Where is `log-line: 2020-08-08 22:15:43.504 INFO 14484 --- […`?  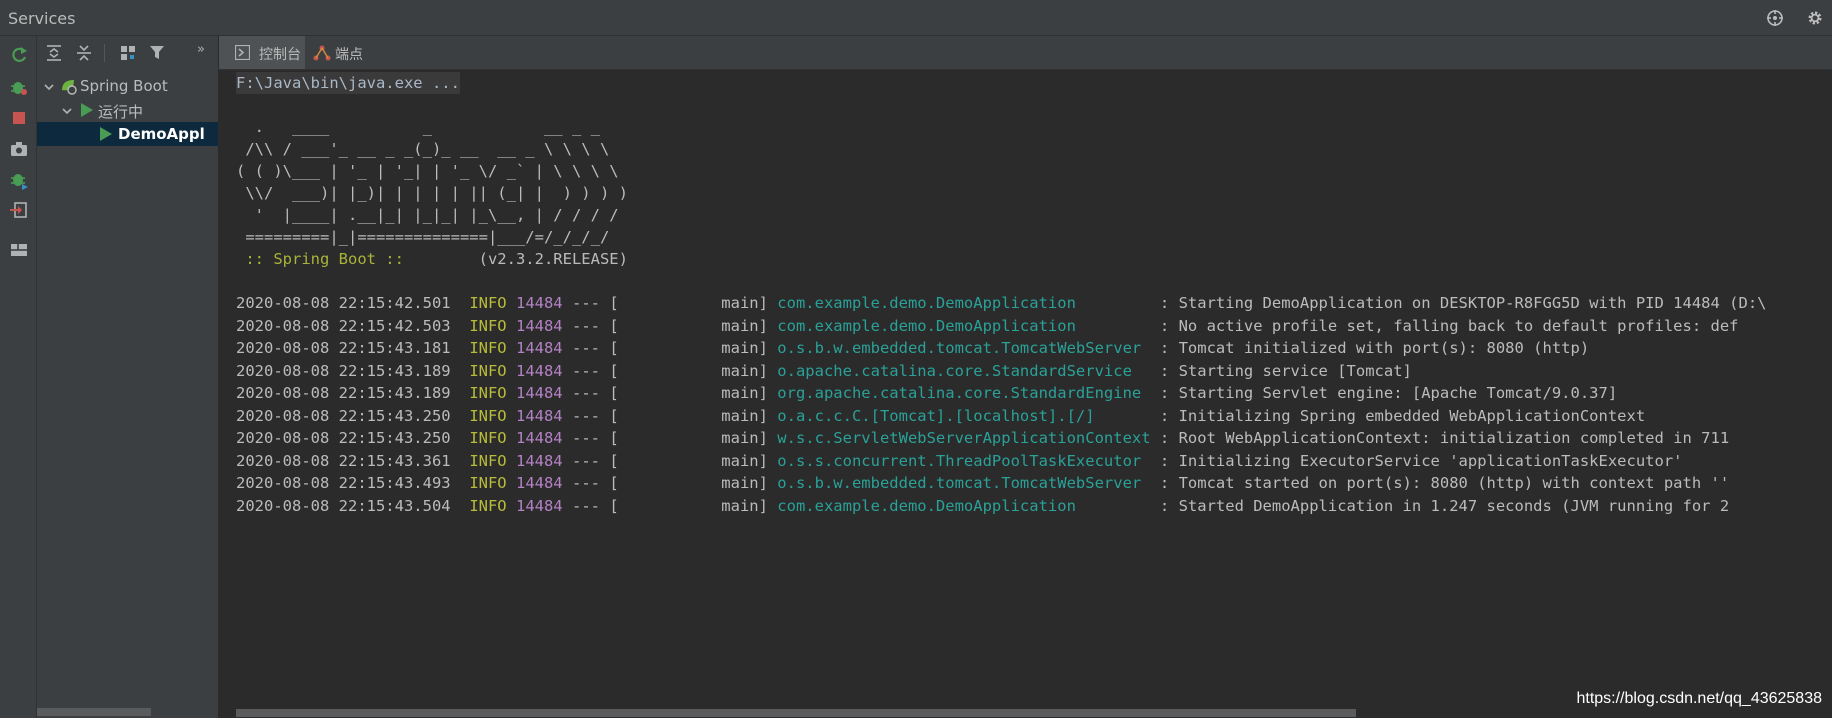
log-line: 2020-08-08 22:15:43.504 INFO 14484 --- [… is located at coordinates (982, 506).